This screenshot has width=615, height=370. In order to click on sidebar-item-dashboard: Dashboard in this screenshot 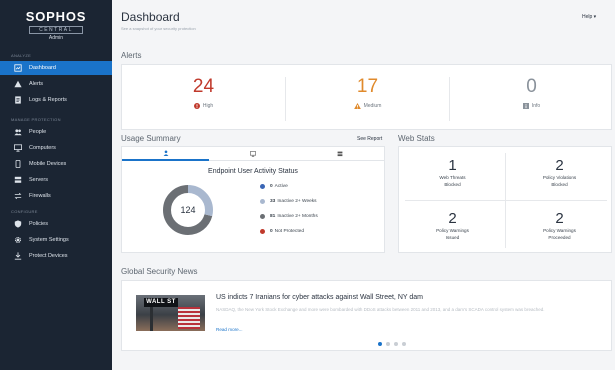, I will do `click(56, 68)`.